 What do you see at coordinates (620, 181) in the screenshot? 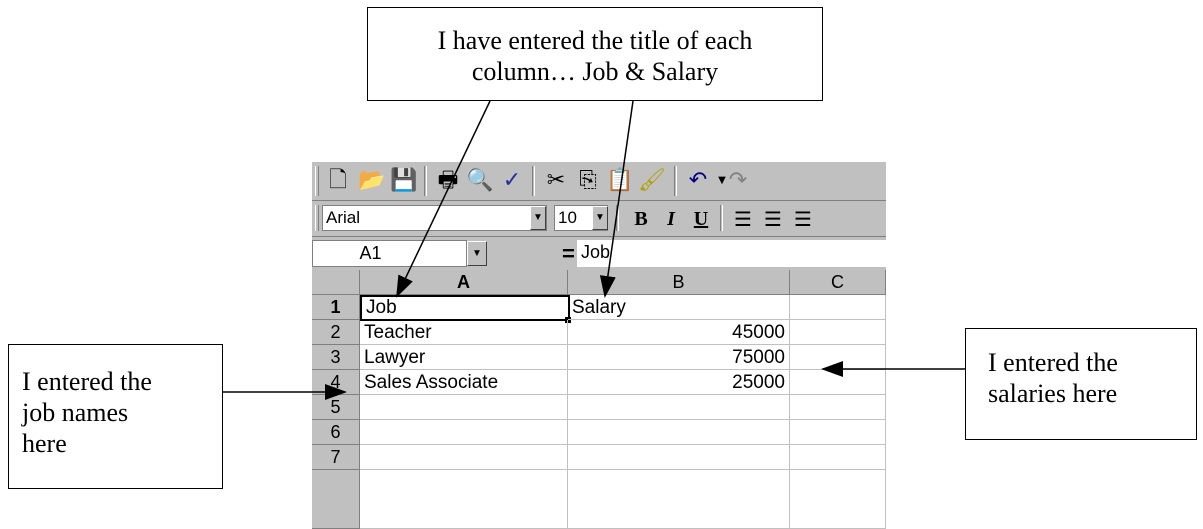
I see `paste-icon: 📋` at bounding box center [620, 181].